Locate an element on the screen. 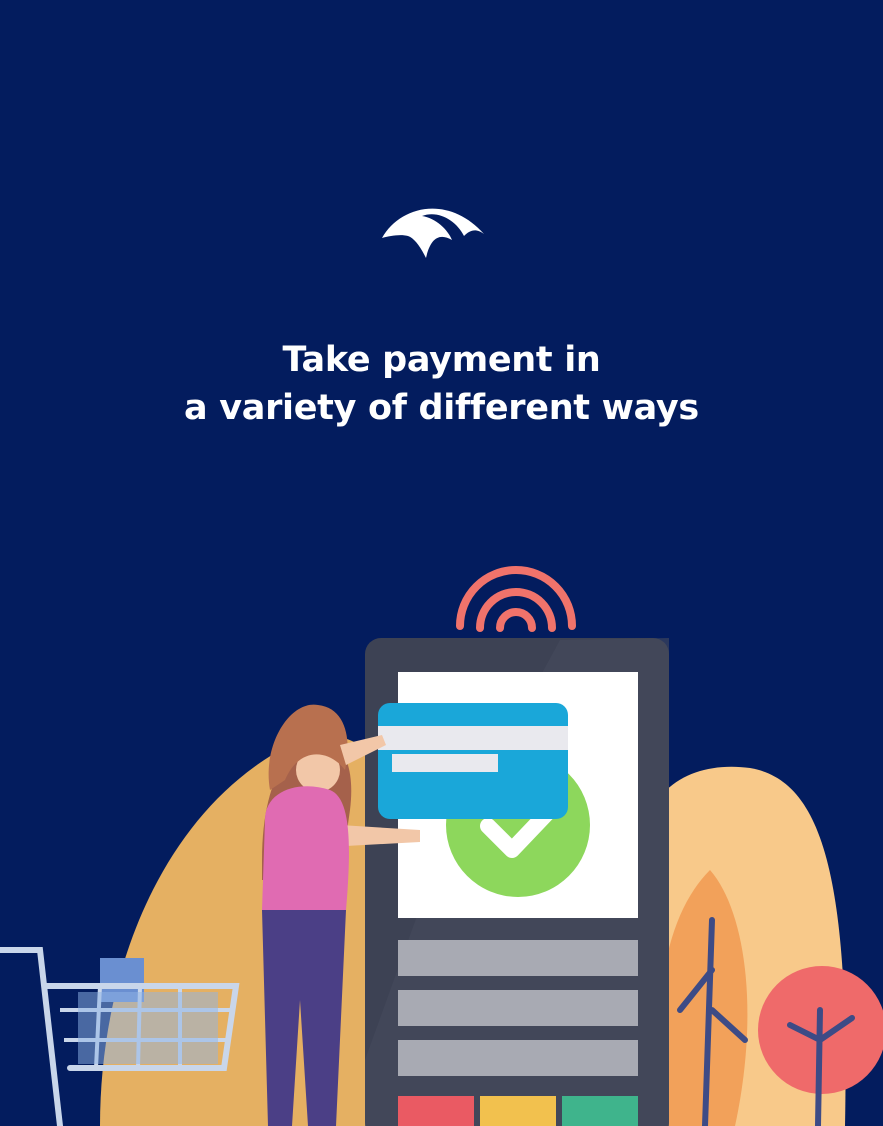  headline-line-2: a variety of different ways is located at coordinates (441, 408).